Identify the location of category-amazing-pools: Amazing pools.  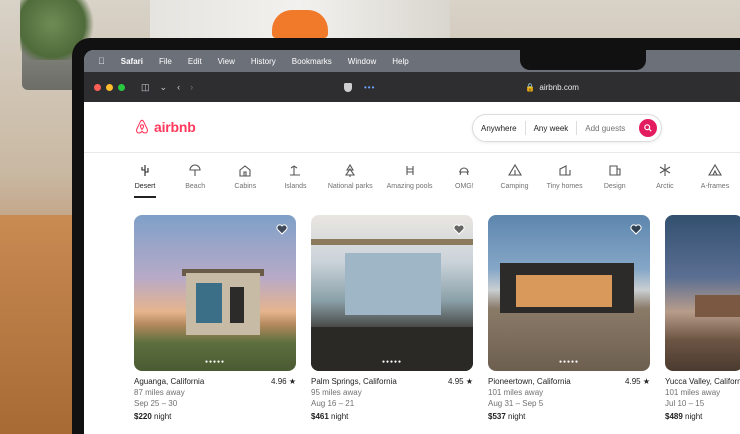
(409, 171).